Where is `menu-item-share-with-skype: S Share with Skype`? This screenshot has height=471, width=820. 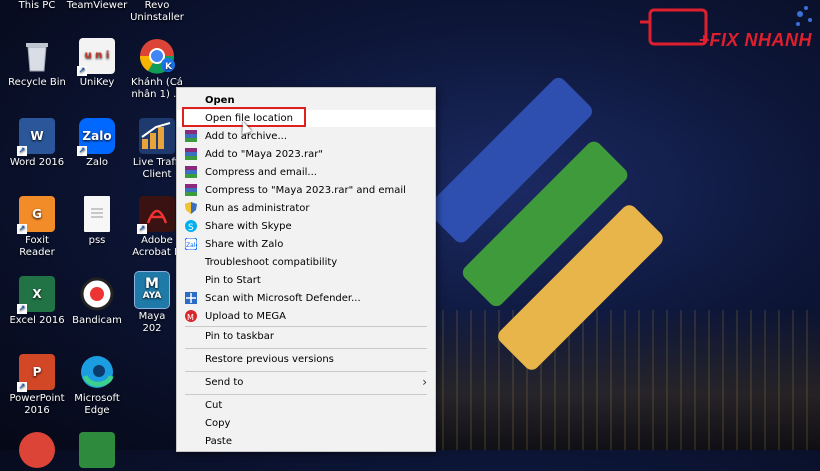
menu-item-share-with-skype: S Share with Skype is located at coordinates (306, 226).